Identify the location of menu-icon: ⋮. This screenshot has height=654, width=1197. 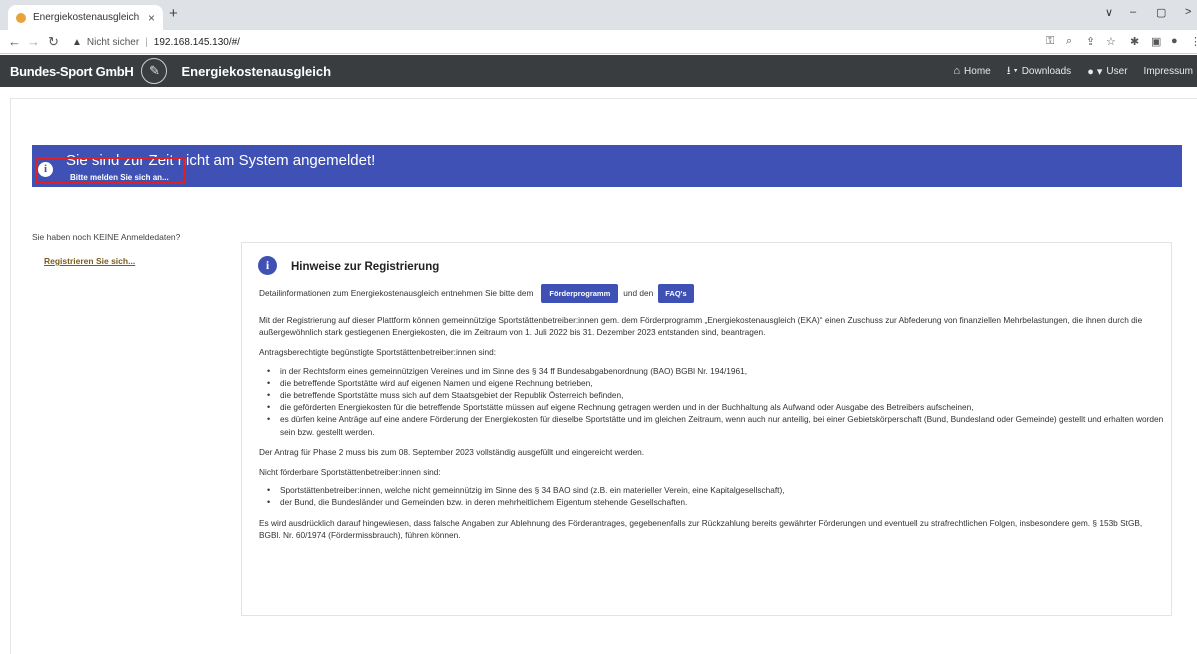
(1193, 41).